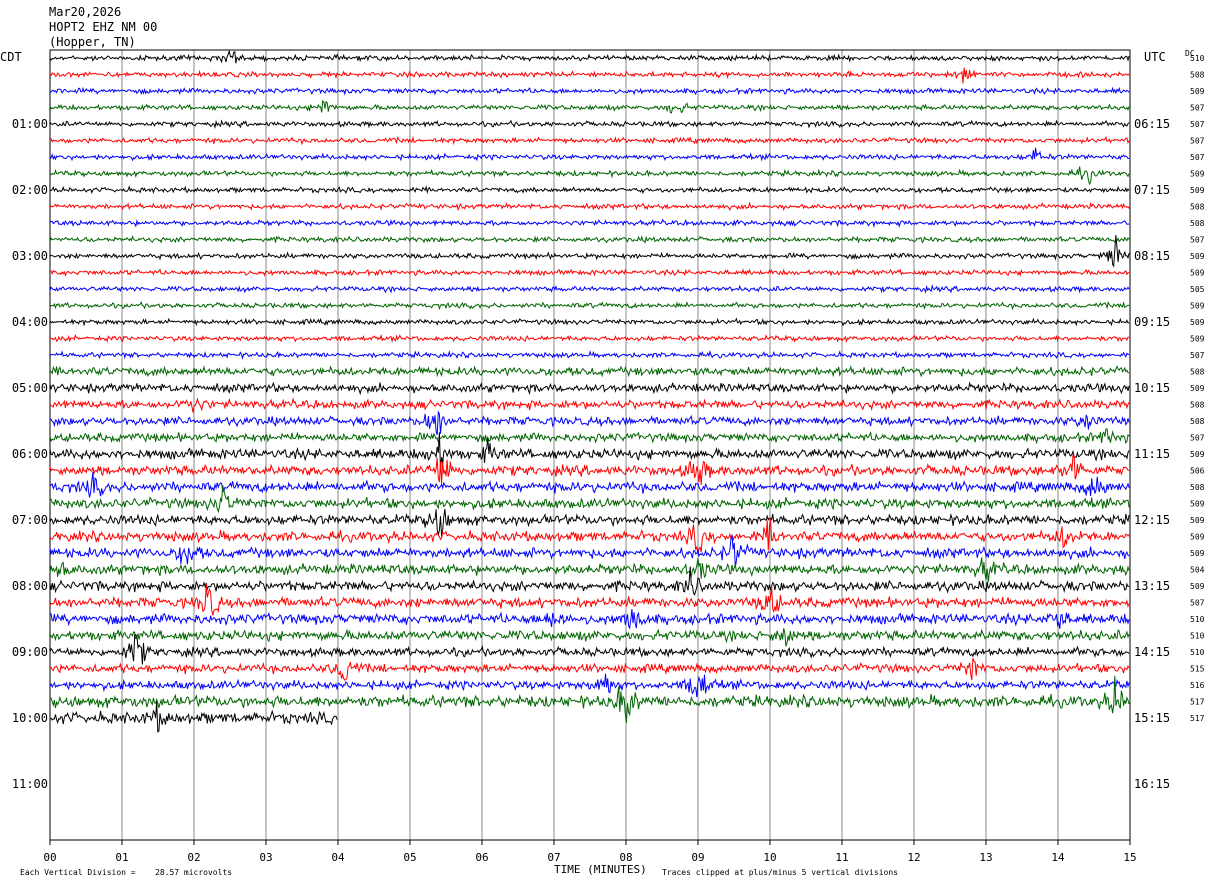  What do you see at coordinates (1197, 685) in the screenshot?
I see `dc-offset-label: 516` at bounding box center [1197, 685].